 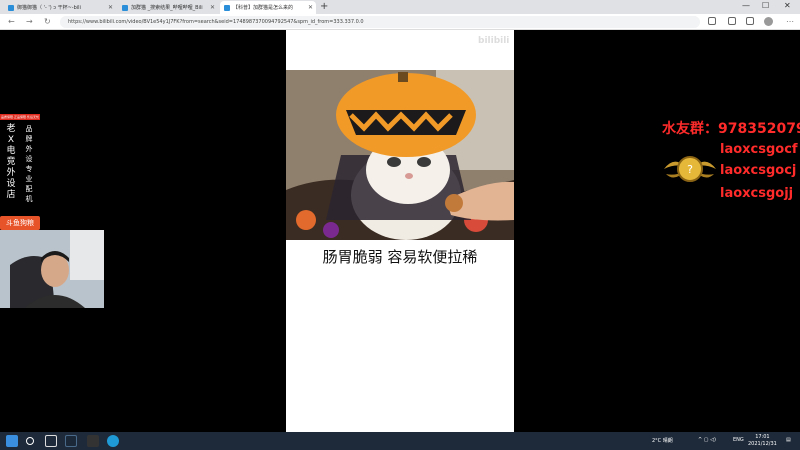 I want to click on language-indicator: ENG, so click(x=738, y=440).